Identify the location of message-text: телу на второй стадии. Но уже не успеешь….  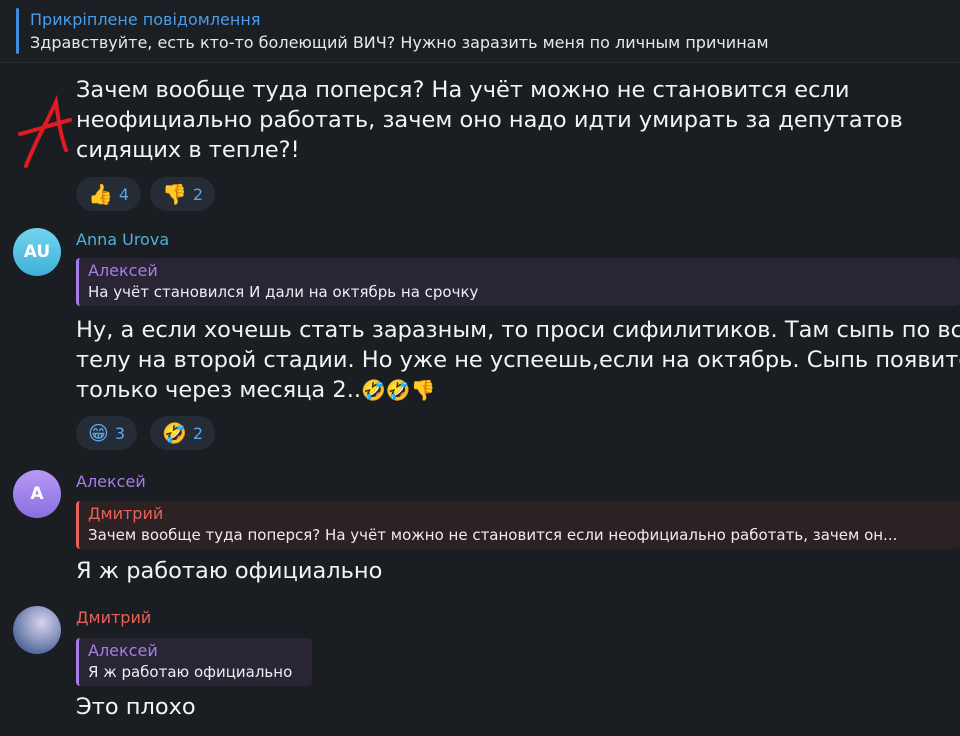
(518, 360).